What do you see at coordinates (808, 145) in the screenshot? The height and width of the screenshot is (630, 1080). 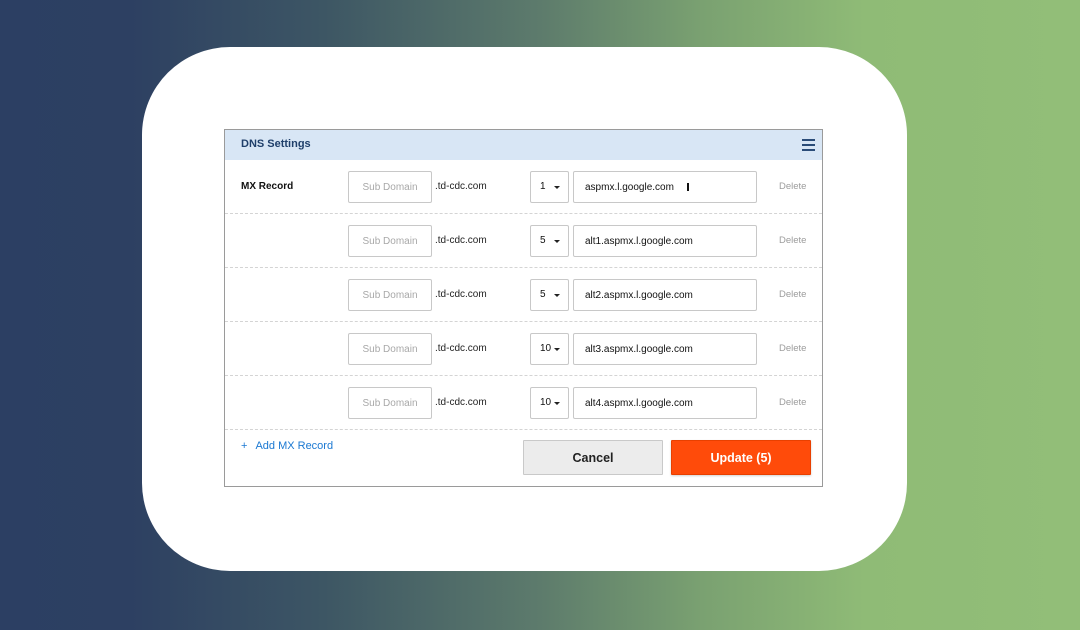 I see `hamburger-menu-icon` at bounding box center [808, 145].